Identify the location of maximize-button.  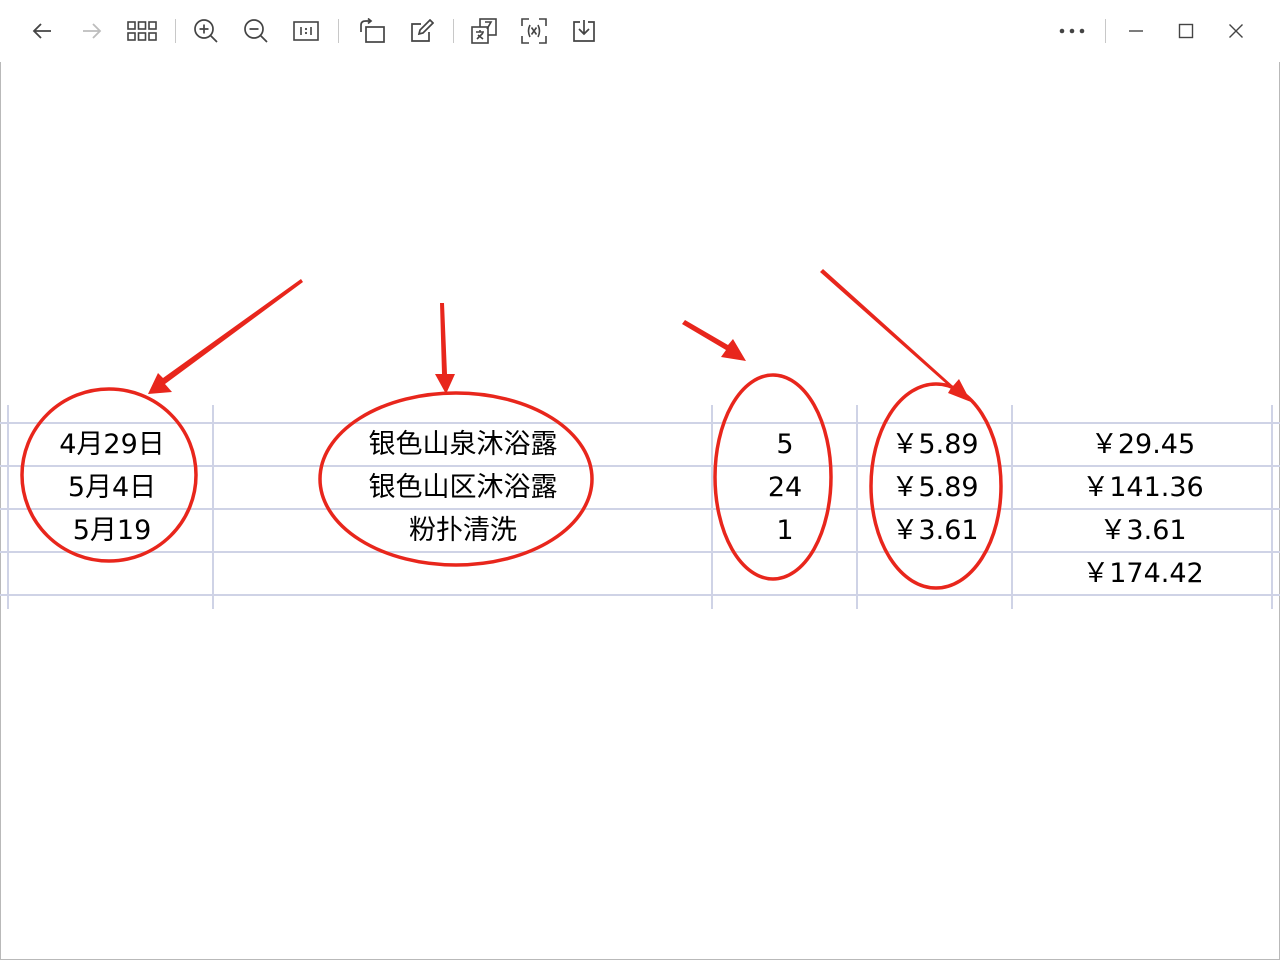
(1186, 31).